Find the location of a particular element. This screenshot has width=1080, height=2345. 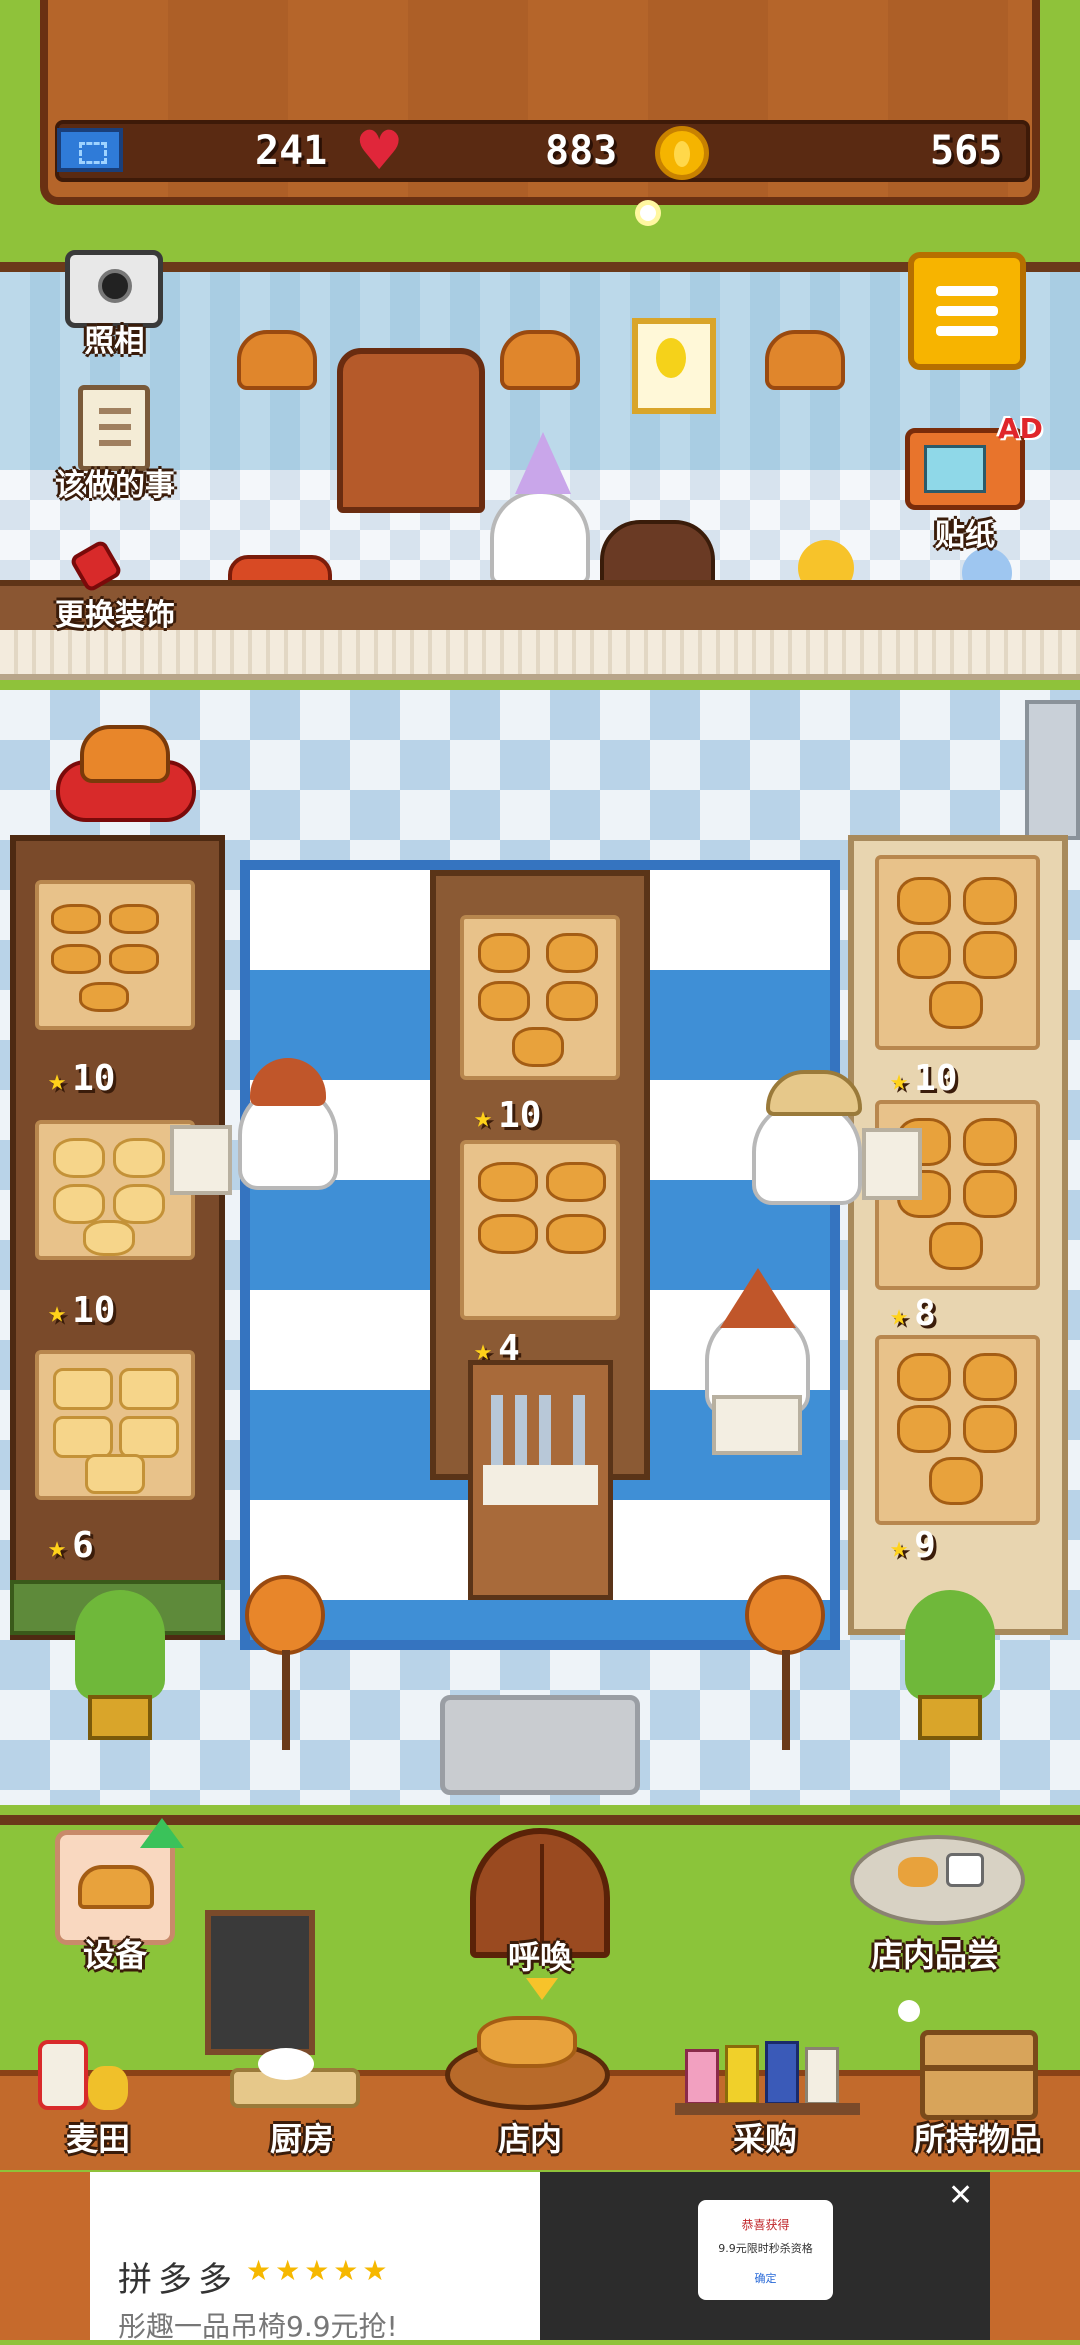

ad-side-left is located at coordinates (45, 2256).